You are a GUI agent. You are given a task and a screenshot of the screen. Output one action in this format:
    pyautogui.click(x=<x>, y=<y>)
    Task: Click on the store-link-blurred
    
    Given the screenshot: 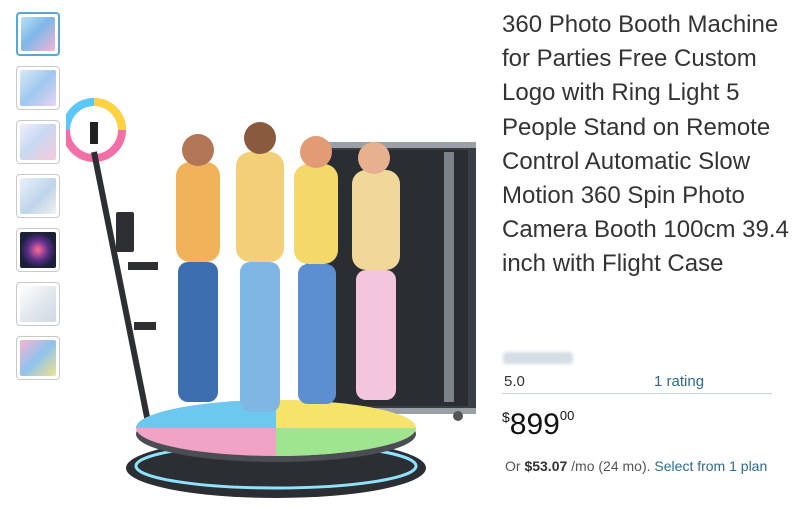 What is the action you would take?
    pyautogui.click(x=538, y=358)
    